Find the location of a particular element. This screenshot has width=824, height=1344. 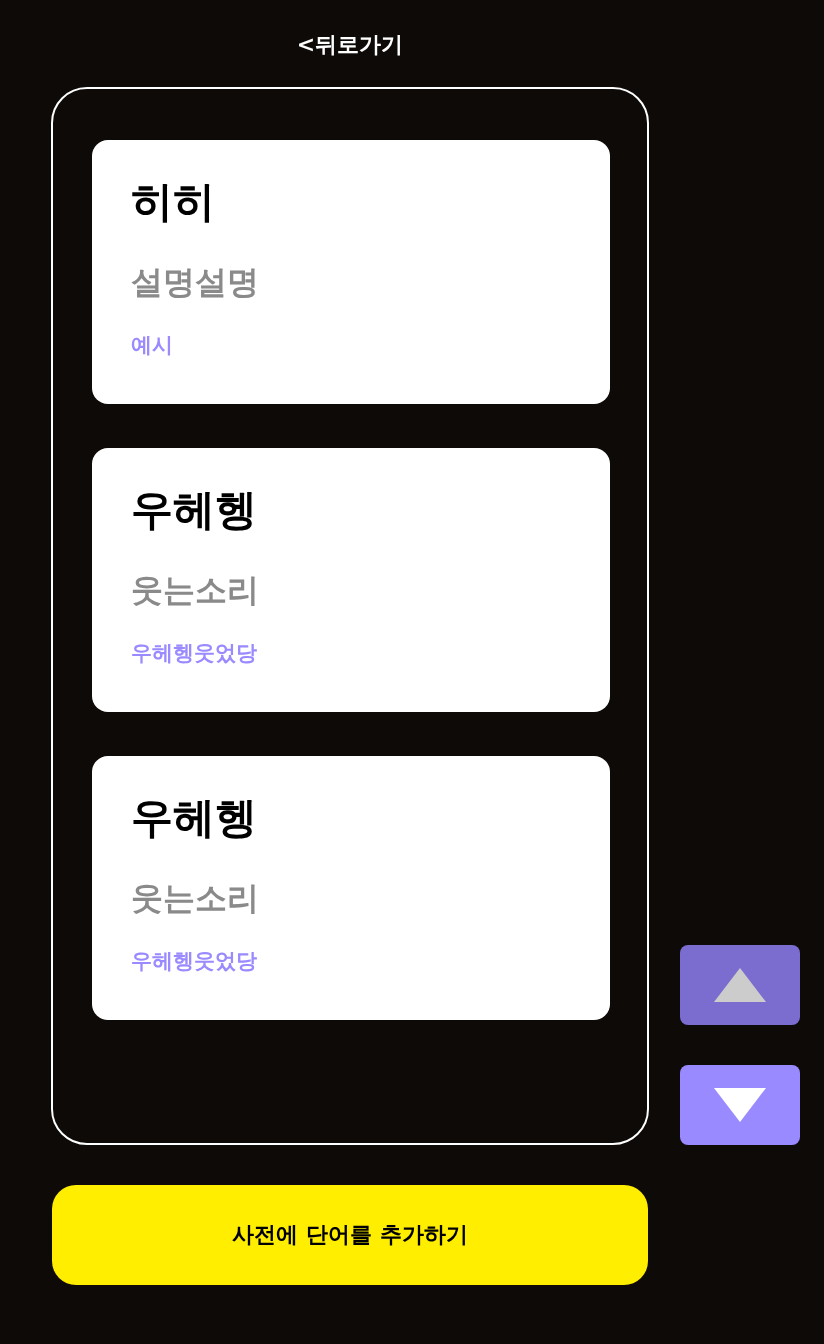

word-title: 히히 is located at coordinates (173, 202).